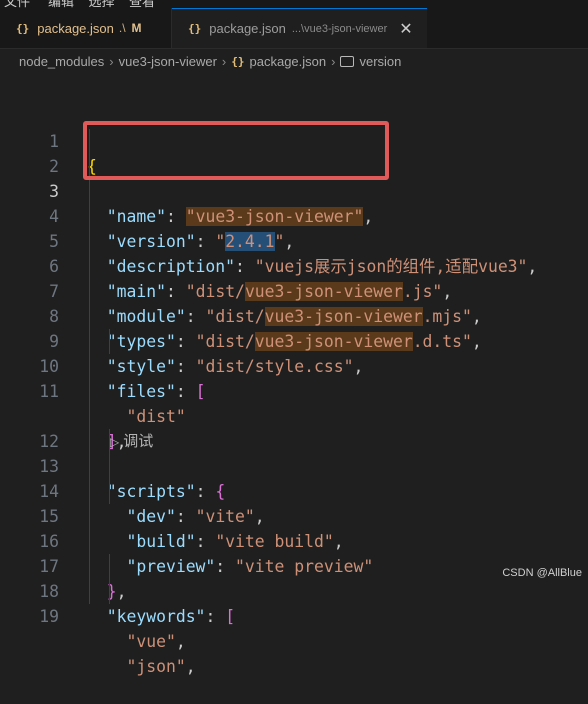  I want to click on symbol-string-icon, so click(347, 61).